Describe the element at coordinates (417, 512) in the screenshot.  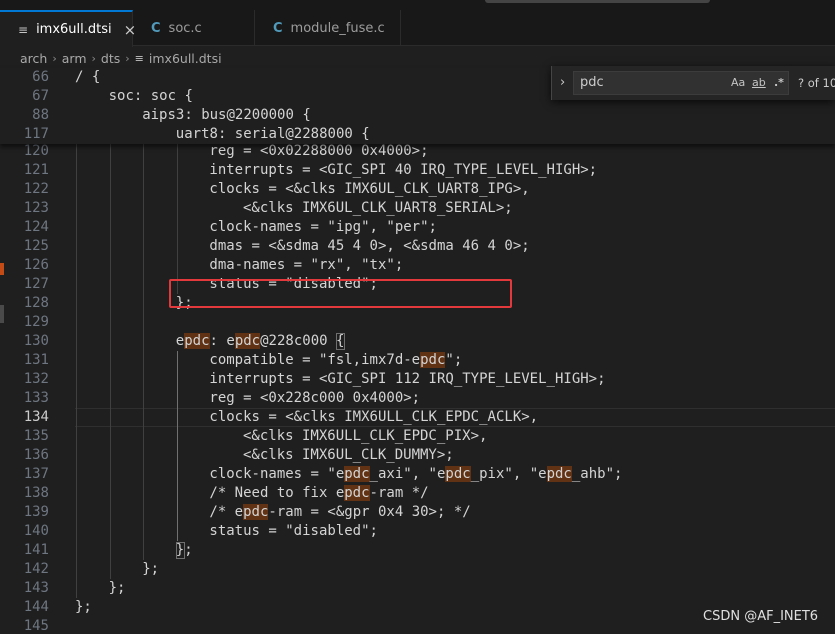
I see `code-line: 139 /* epdc-ram = <&gpr 0x4 30>; */` at that location.